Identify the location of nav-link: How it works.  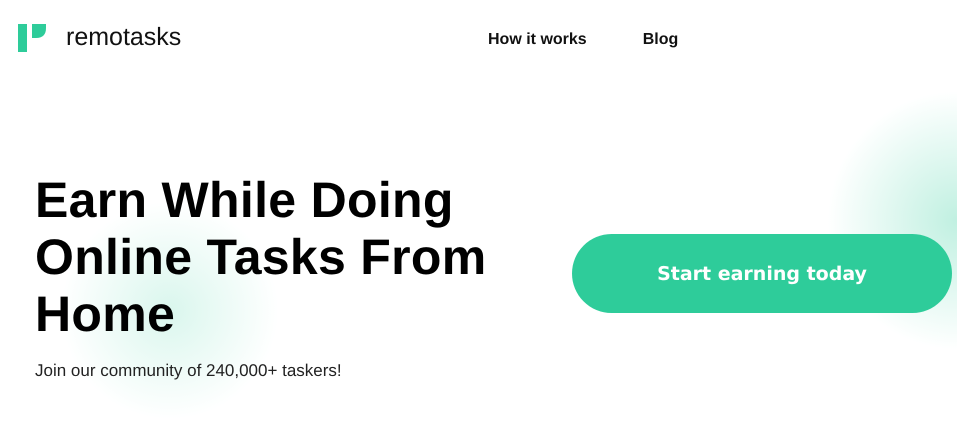
(537, 40).